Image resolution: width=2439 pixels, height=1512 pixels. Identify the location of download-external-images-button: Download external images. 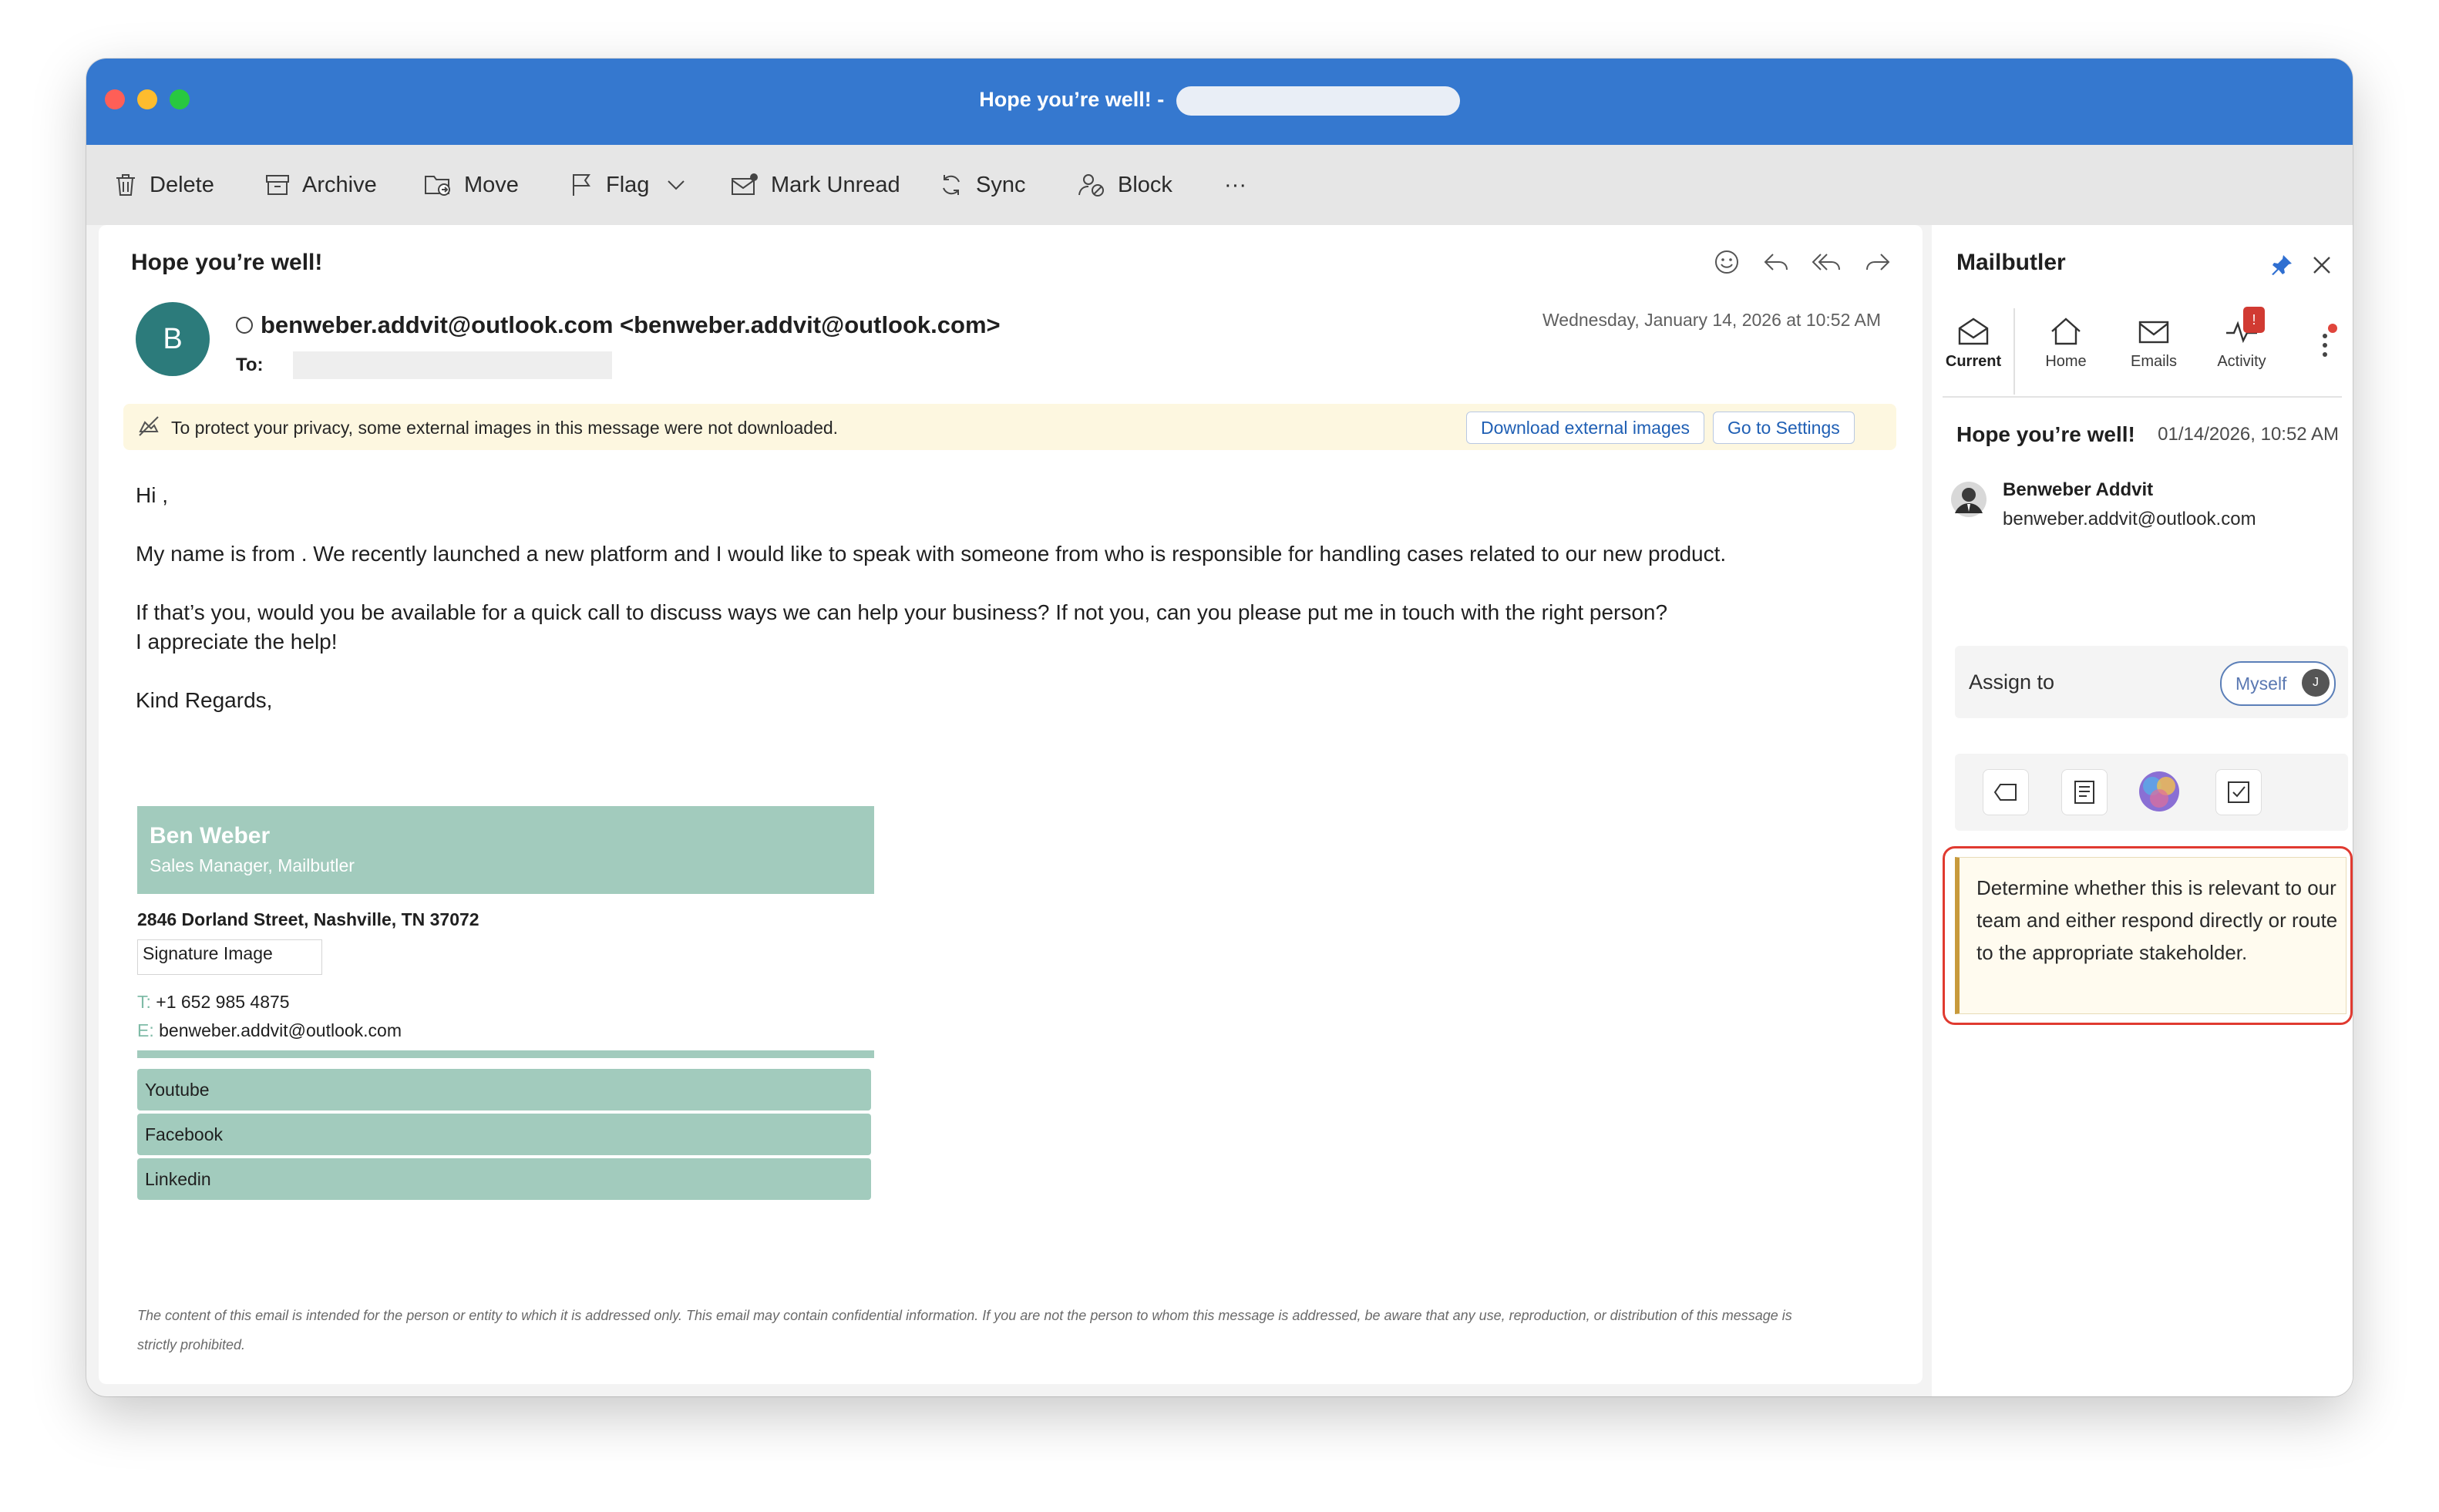
(1585, 428).